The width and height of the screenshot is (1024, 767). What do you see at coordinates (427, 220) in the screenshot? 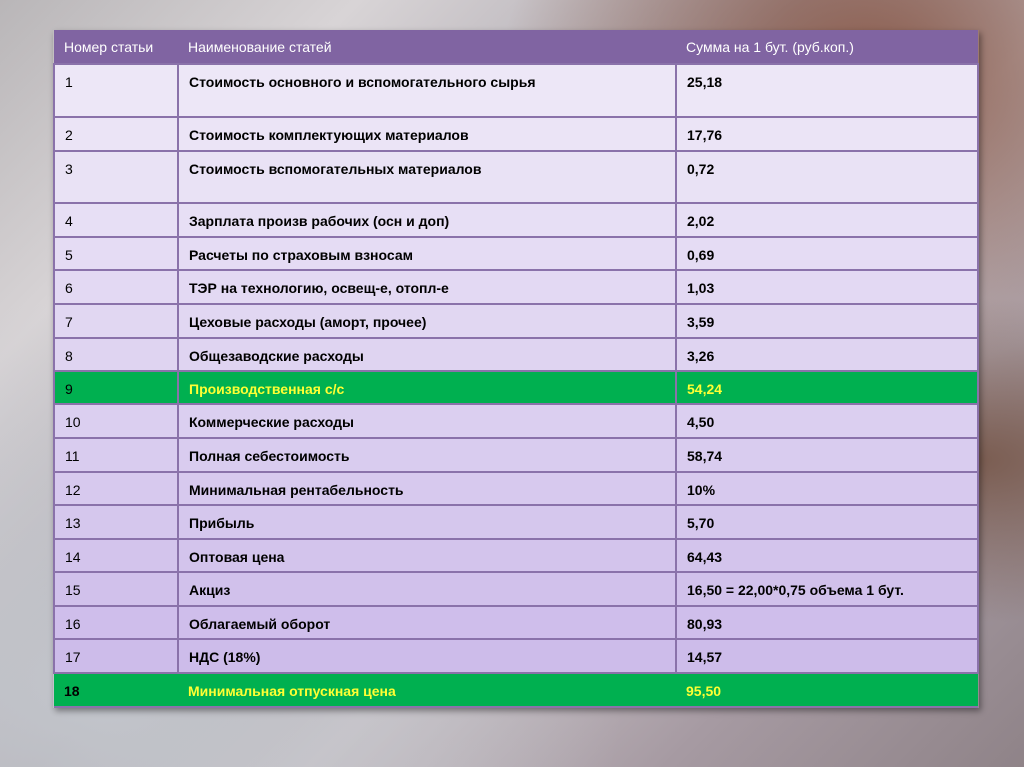
I see `row-name: Зарплата произв рабочих (осн и доп)` at bounding box center [427, 220].